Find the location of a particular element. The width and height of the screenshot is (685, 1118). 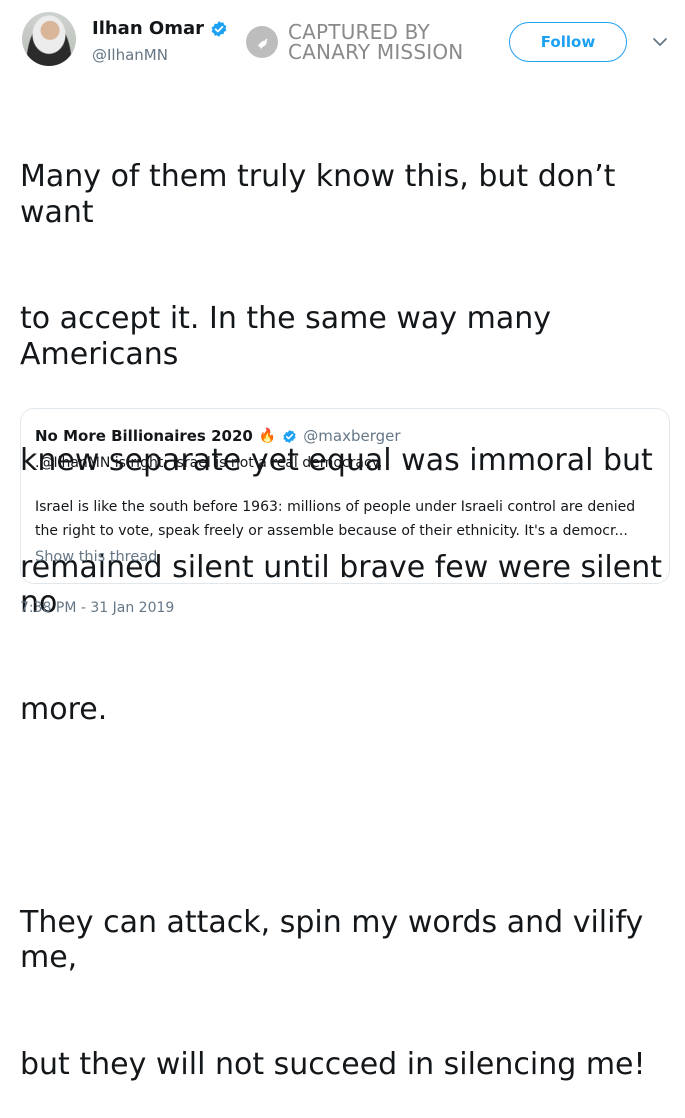

watermark: CAPTURED BY CANARY MISSION is located at coordinates (354, 42).